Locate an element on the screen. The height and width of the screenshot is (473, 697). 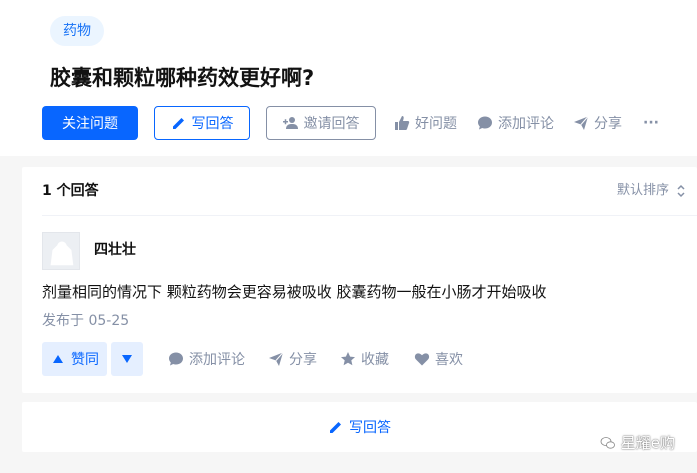
add-user-icon is located at coordinates (290, 123).